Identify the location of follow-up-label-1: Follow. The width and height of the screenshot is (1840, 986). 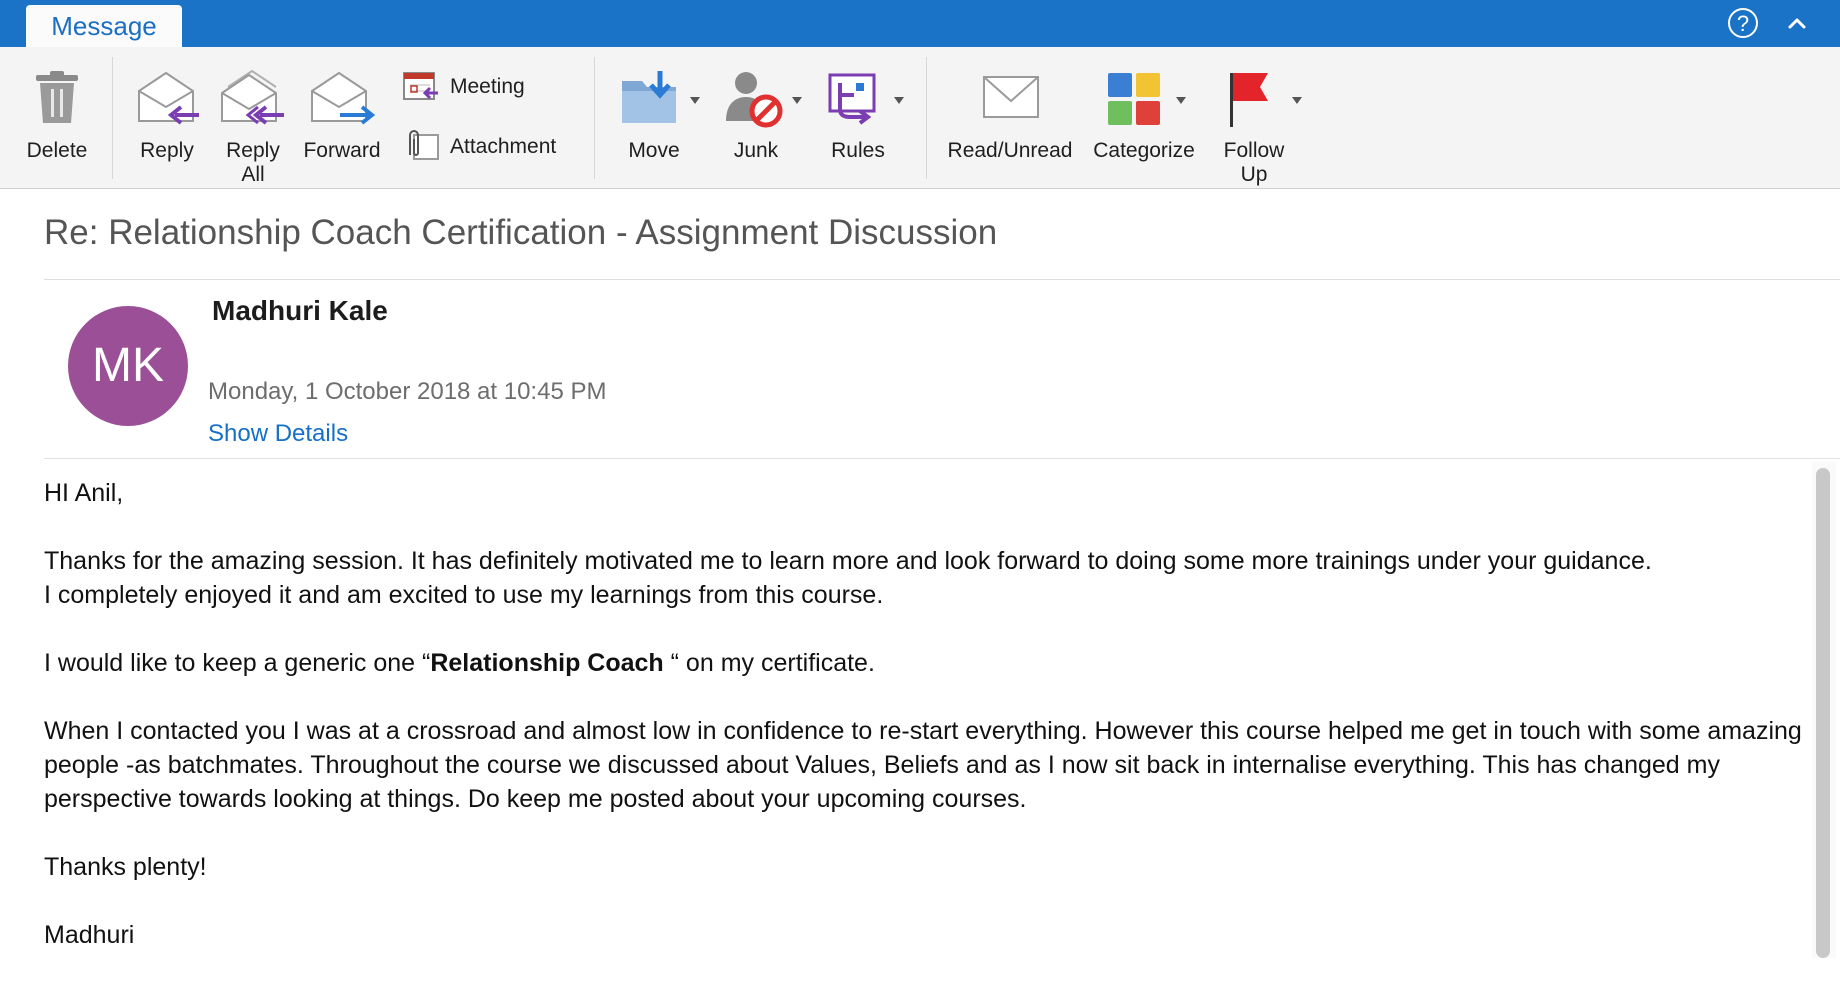
(1254, 150).